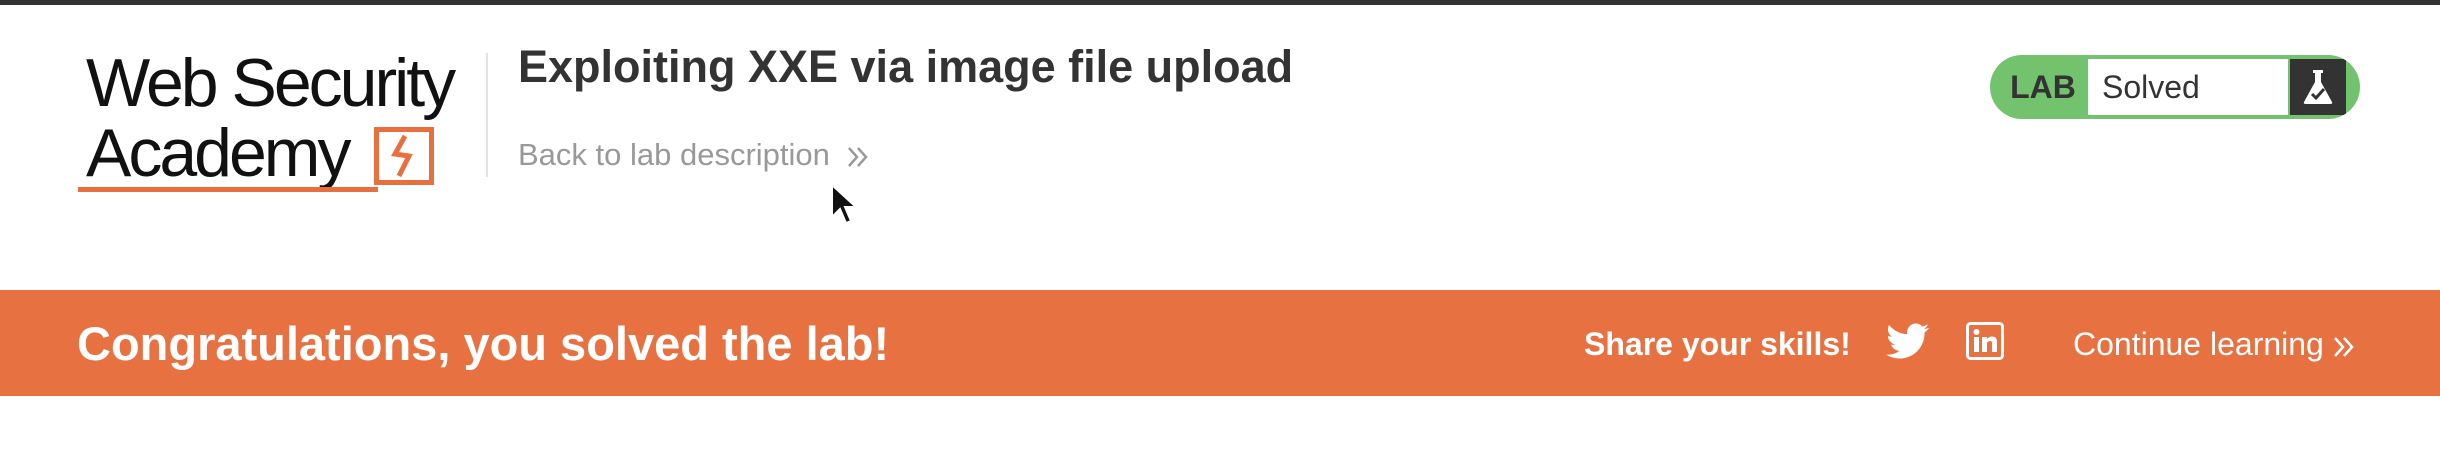 The height and width of the screenshot is (454, 2440). What do you see at coordinates (2188, 87) in the screenshot?
I see `lab-status-text: Solved` at bounding box center [2188, 87].